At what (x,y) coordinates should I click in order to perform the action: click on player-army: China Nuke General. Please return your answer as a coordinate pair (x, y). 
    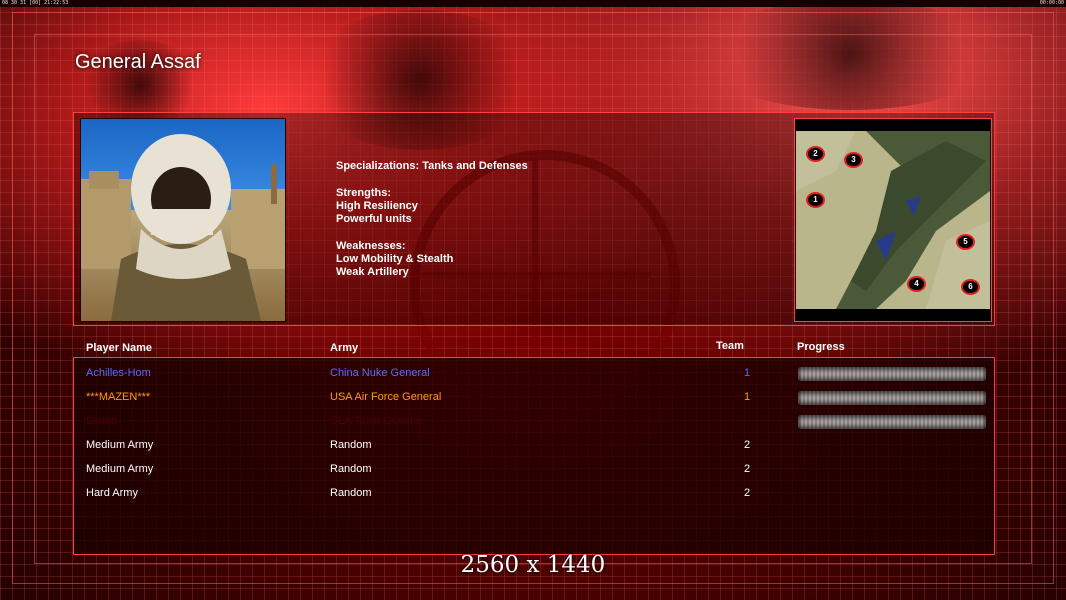
    Looking at the image, I should click on (380, 373).